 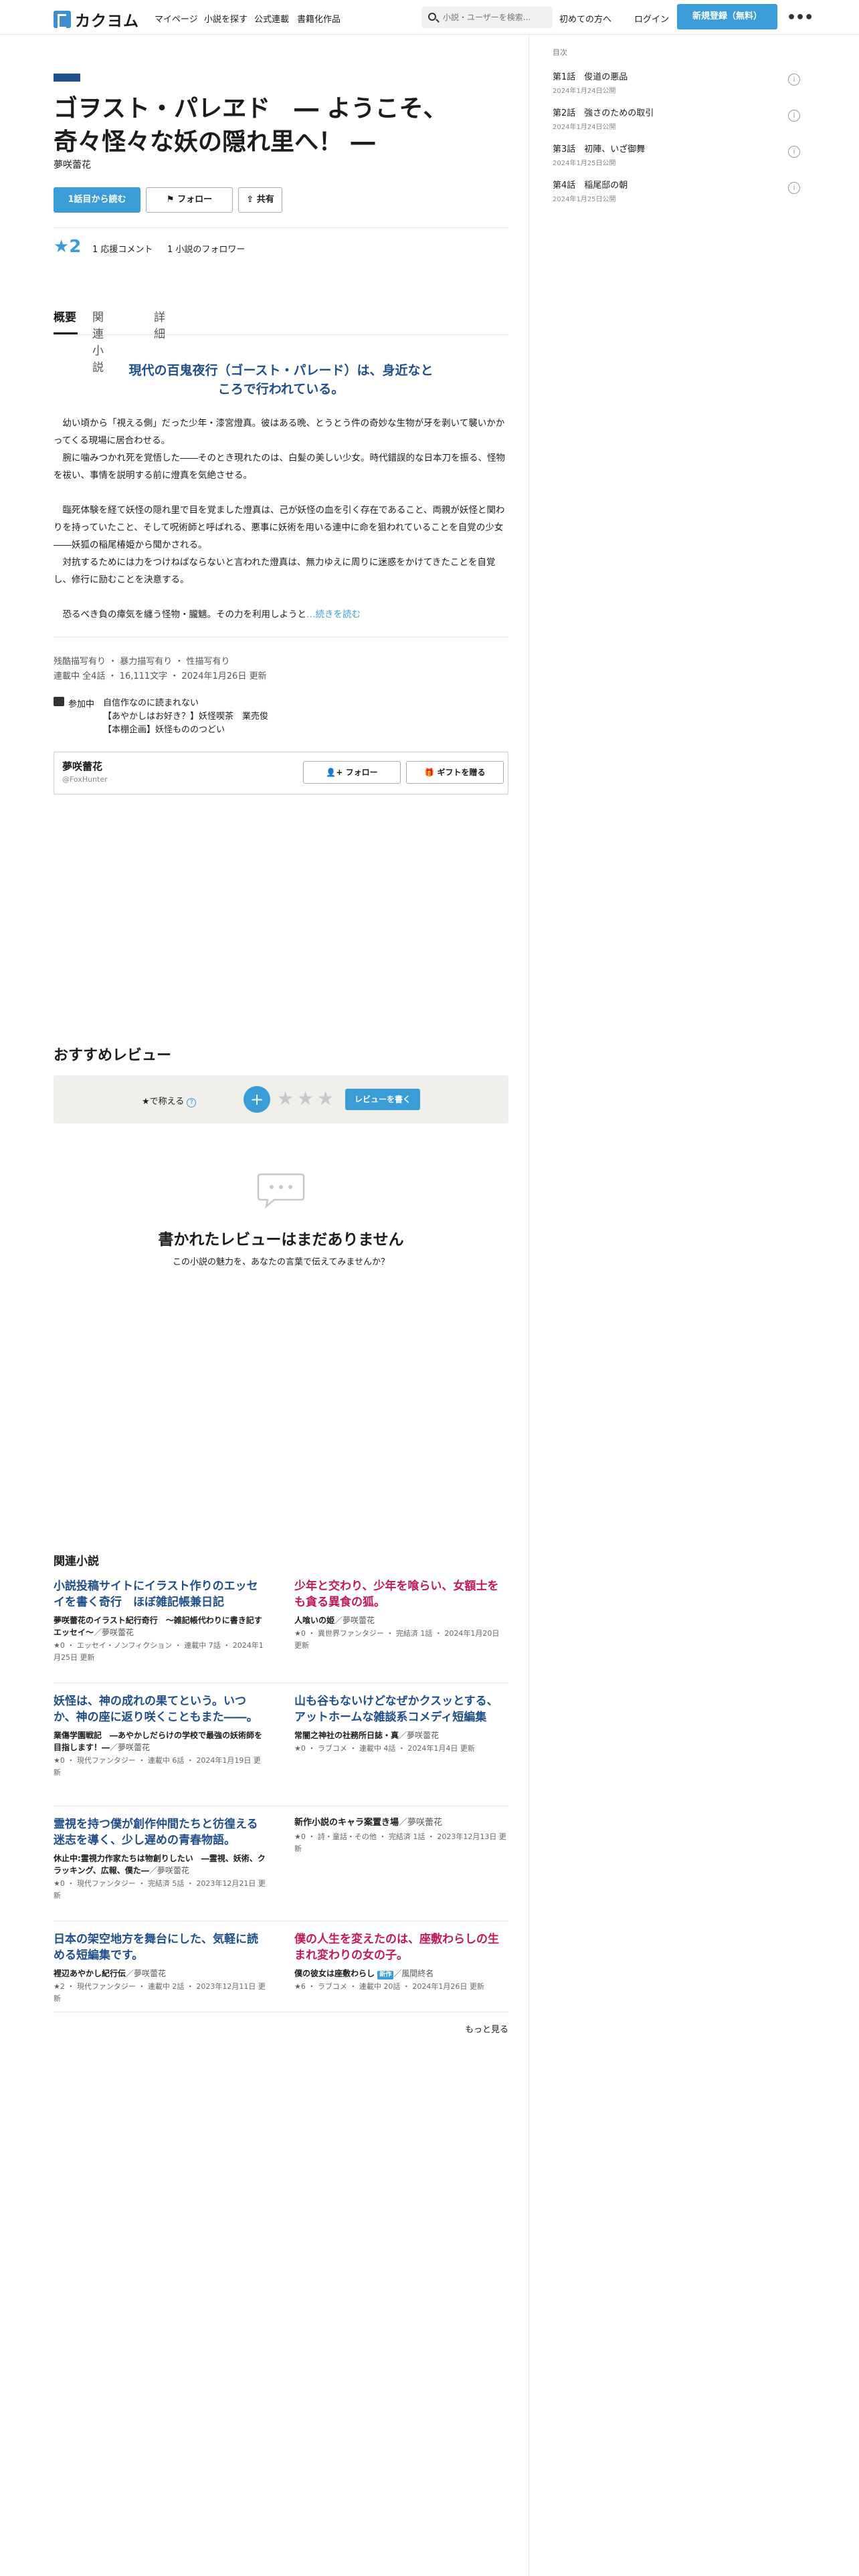 I want to click on event-item: 【あやかしはお好き？】妖怪喫茶 業売俊, so click(x=185, y=717).